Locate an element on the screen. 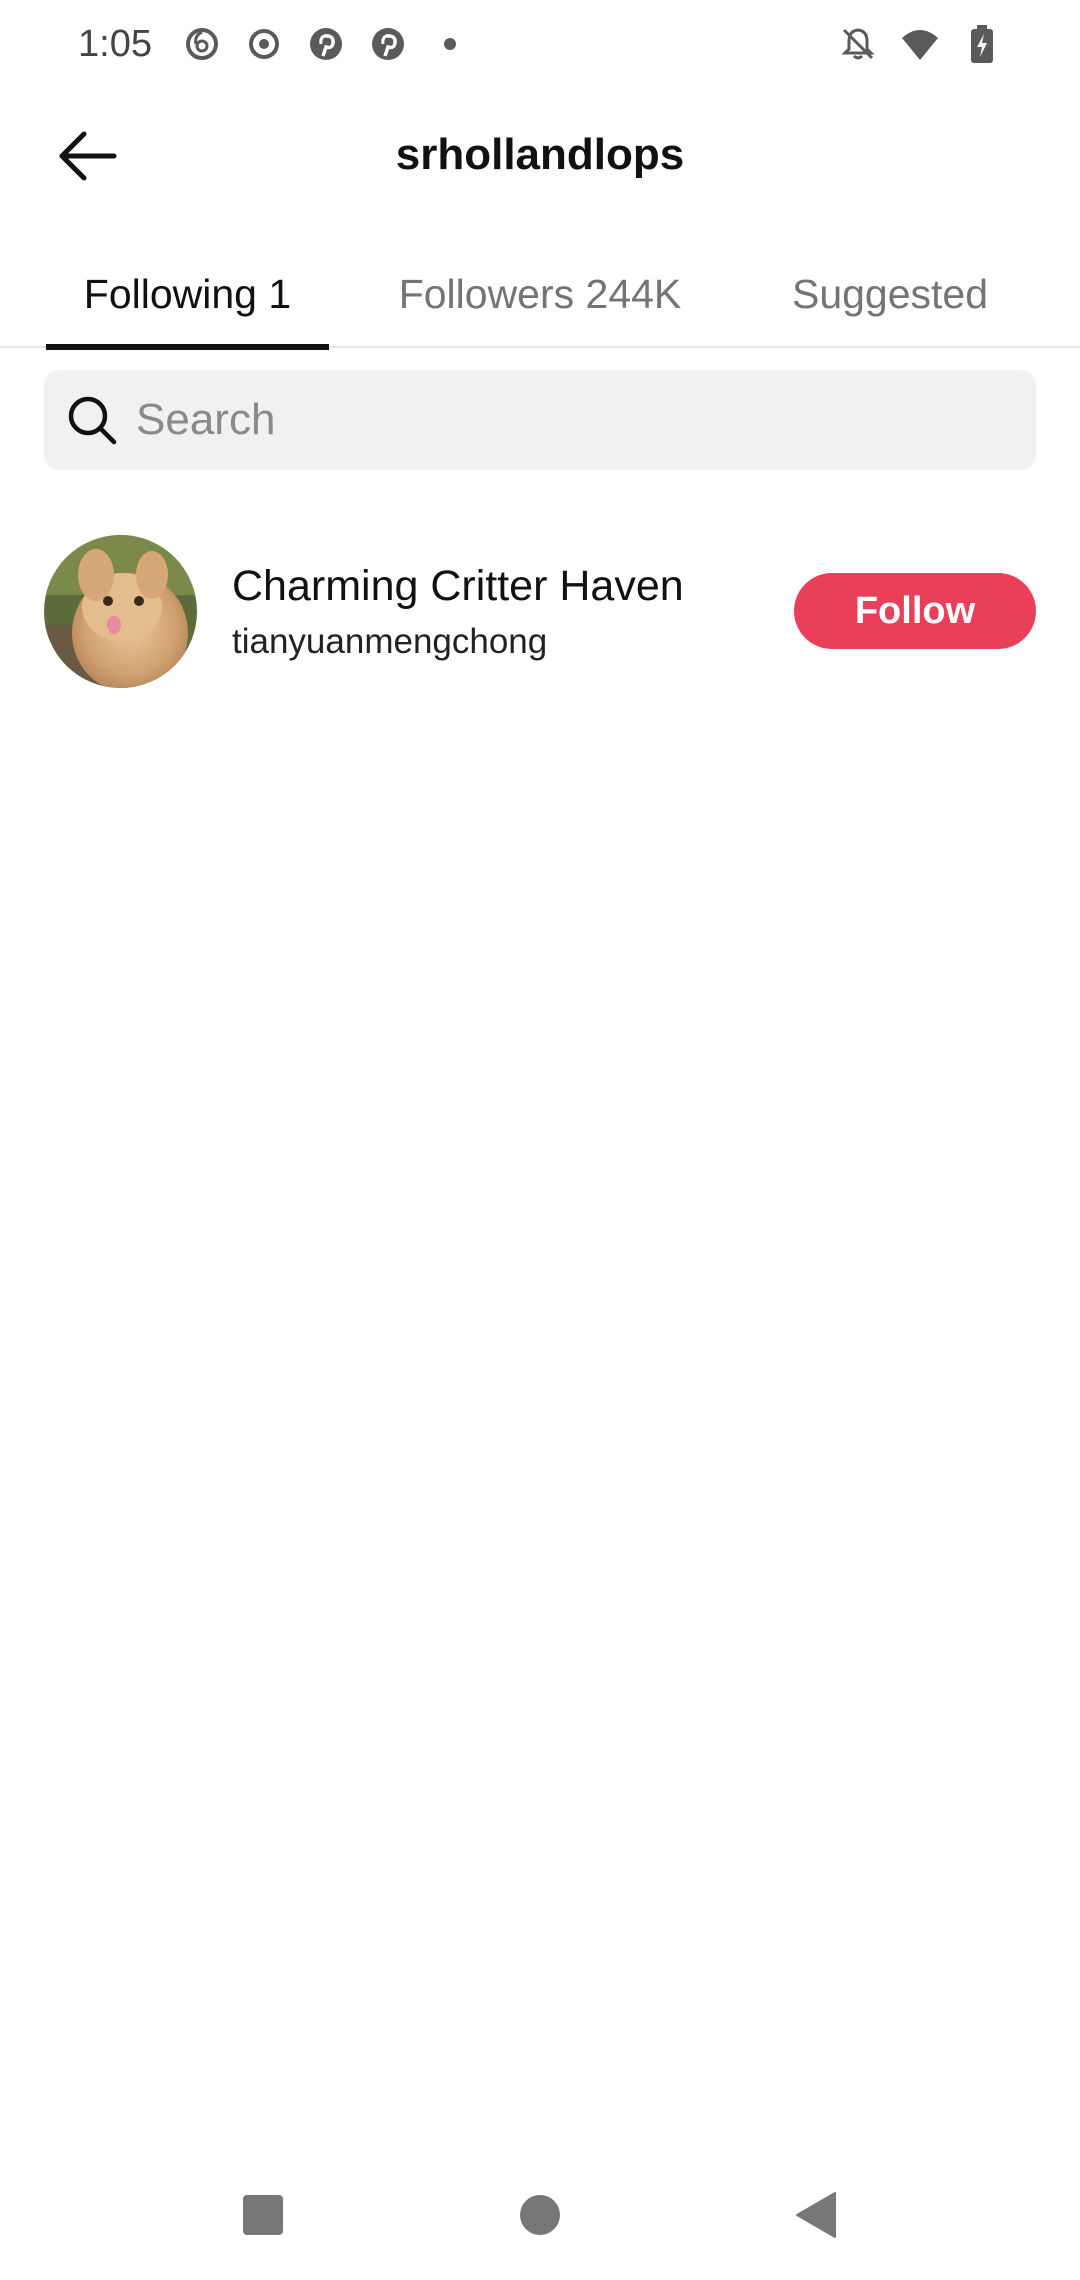 The height and width of the screenshot is (2280, 1080). avatar is located at coordinates (120, 611).